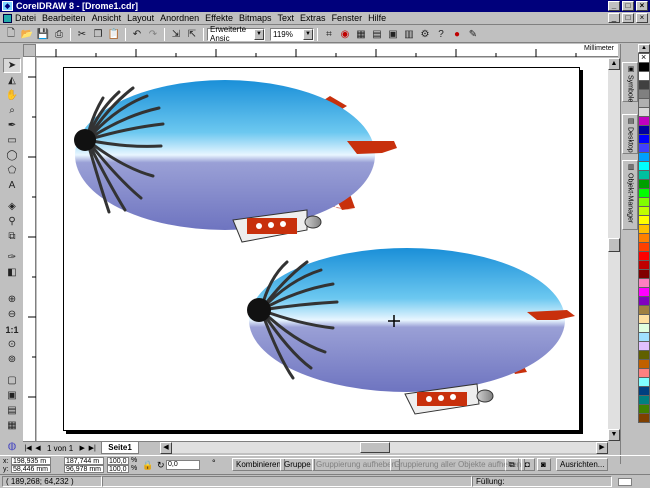 Image resolution: width=650 pixels, height=488 pixels. What do you see at coordinates (153, 34) in the screenshot?
I see `redo-icon: ↷` at bounding box center [153, 34].